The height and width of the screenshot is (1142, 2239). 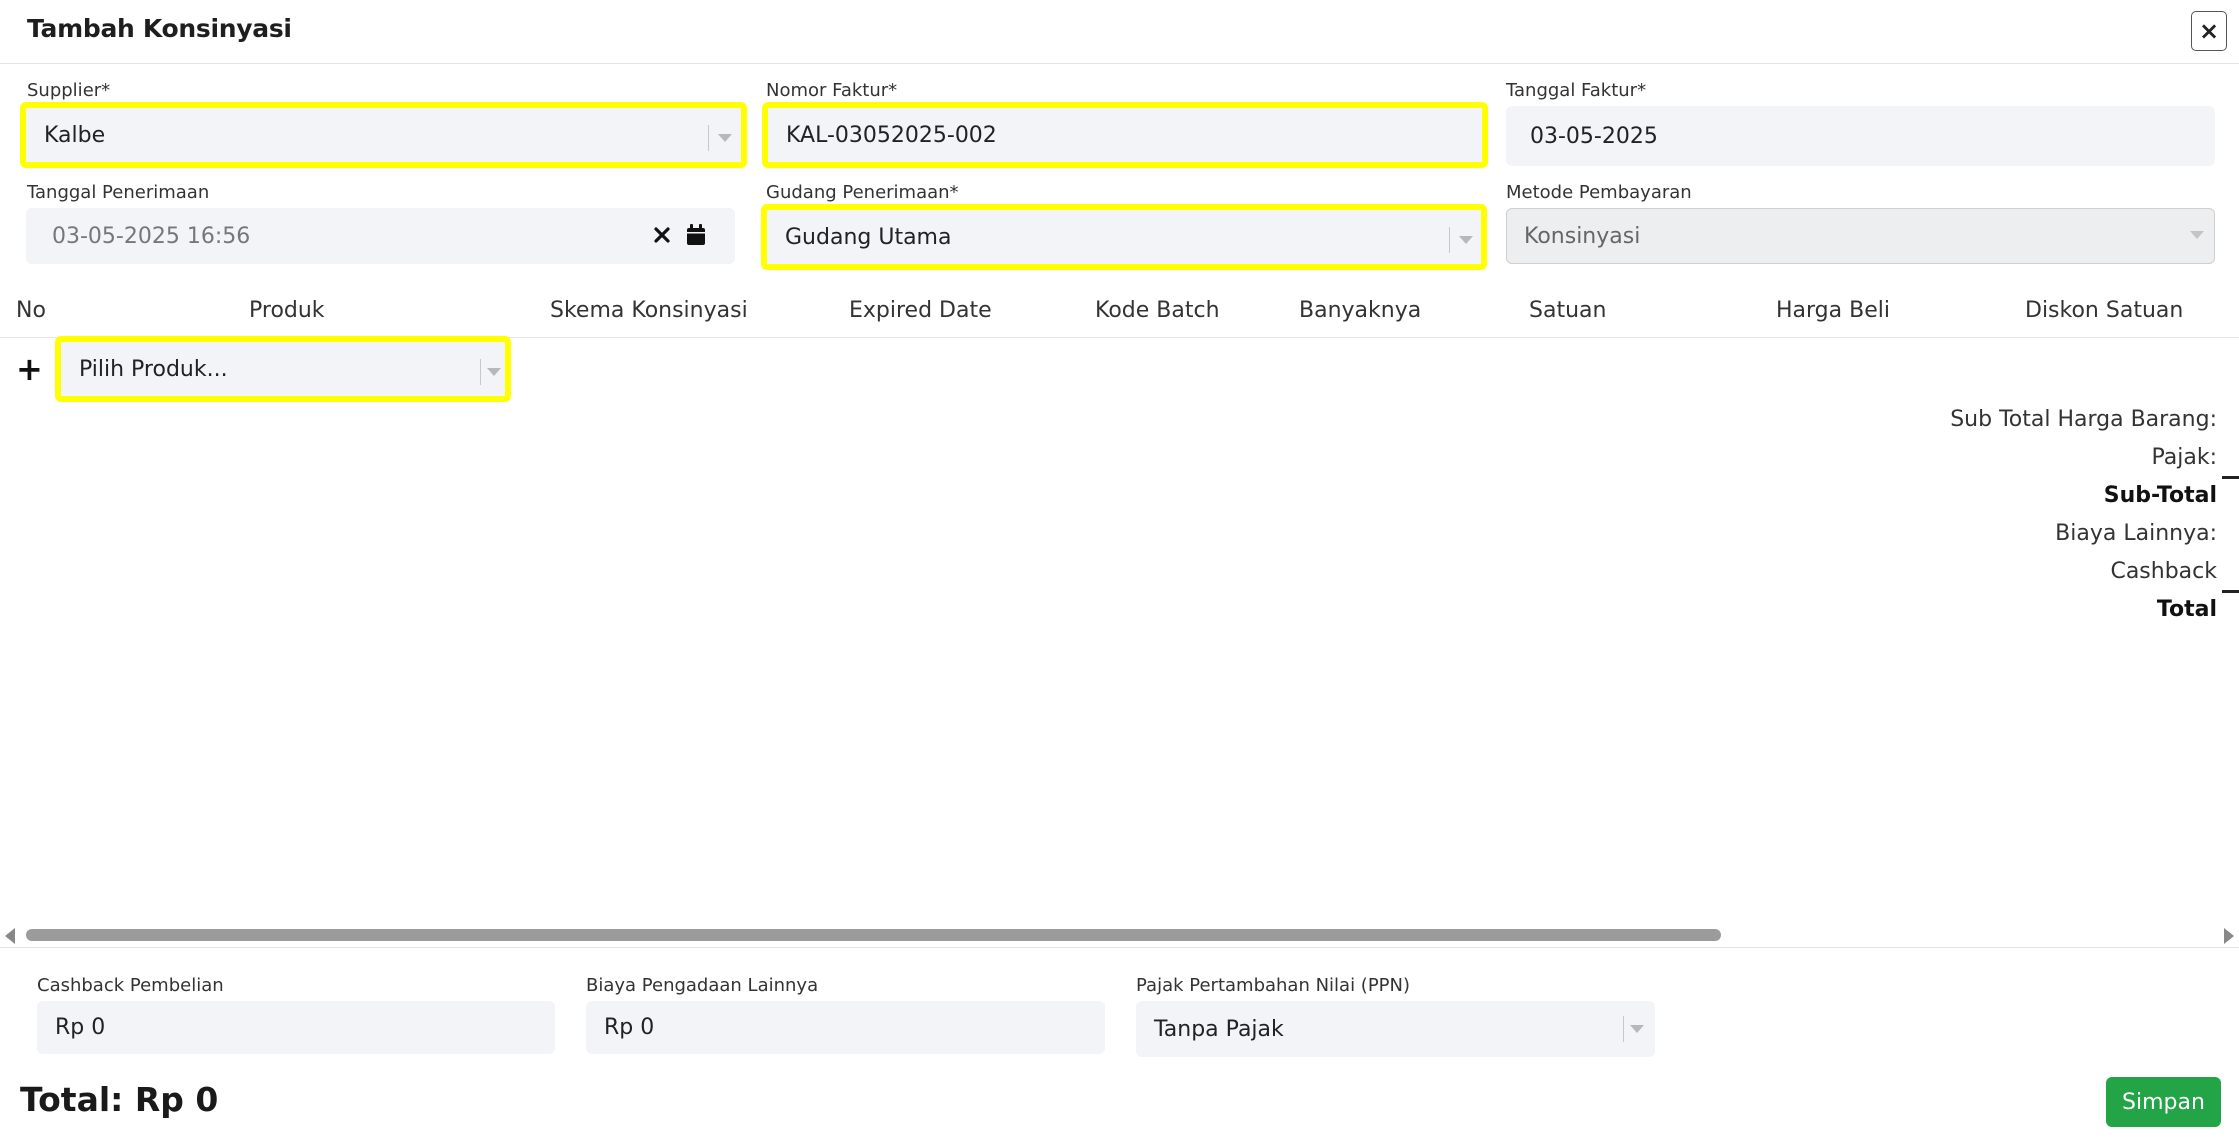 I want to click on col-diskon-satuan: Diskon Satuan, so click(x=2104, y=310).